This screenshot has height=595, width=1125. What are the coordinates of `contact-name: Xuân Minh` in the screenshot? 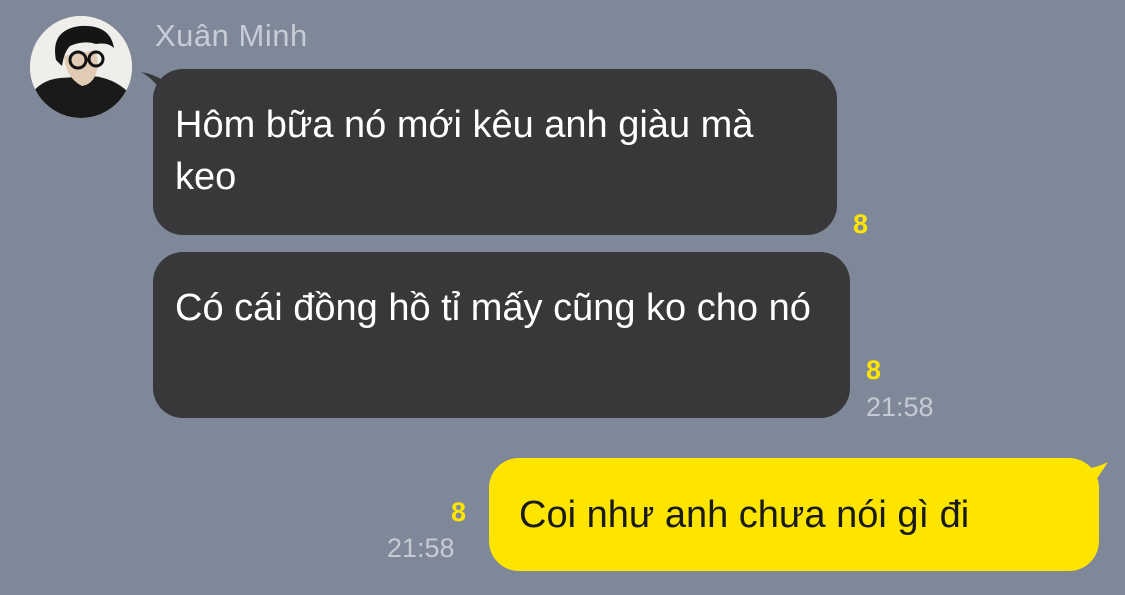 It's located at (231, 35).